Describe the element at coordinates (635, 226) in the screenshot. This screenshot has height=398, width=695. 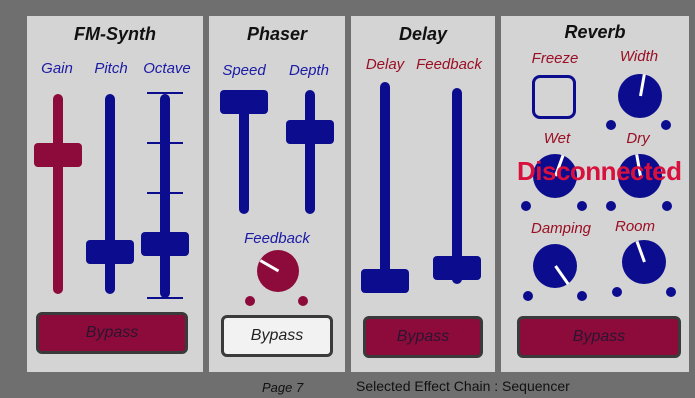
I see `room-label: Room` at that location.